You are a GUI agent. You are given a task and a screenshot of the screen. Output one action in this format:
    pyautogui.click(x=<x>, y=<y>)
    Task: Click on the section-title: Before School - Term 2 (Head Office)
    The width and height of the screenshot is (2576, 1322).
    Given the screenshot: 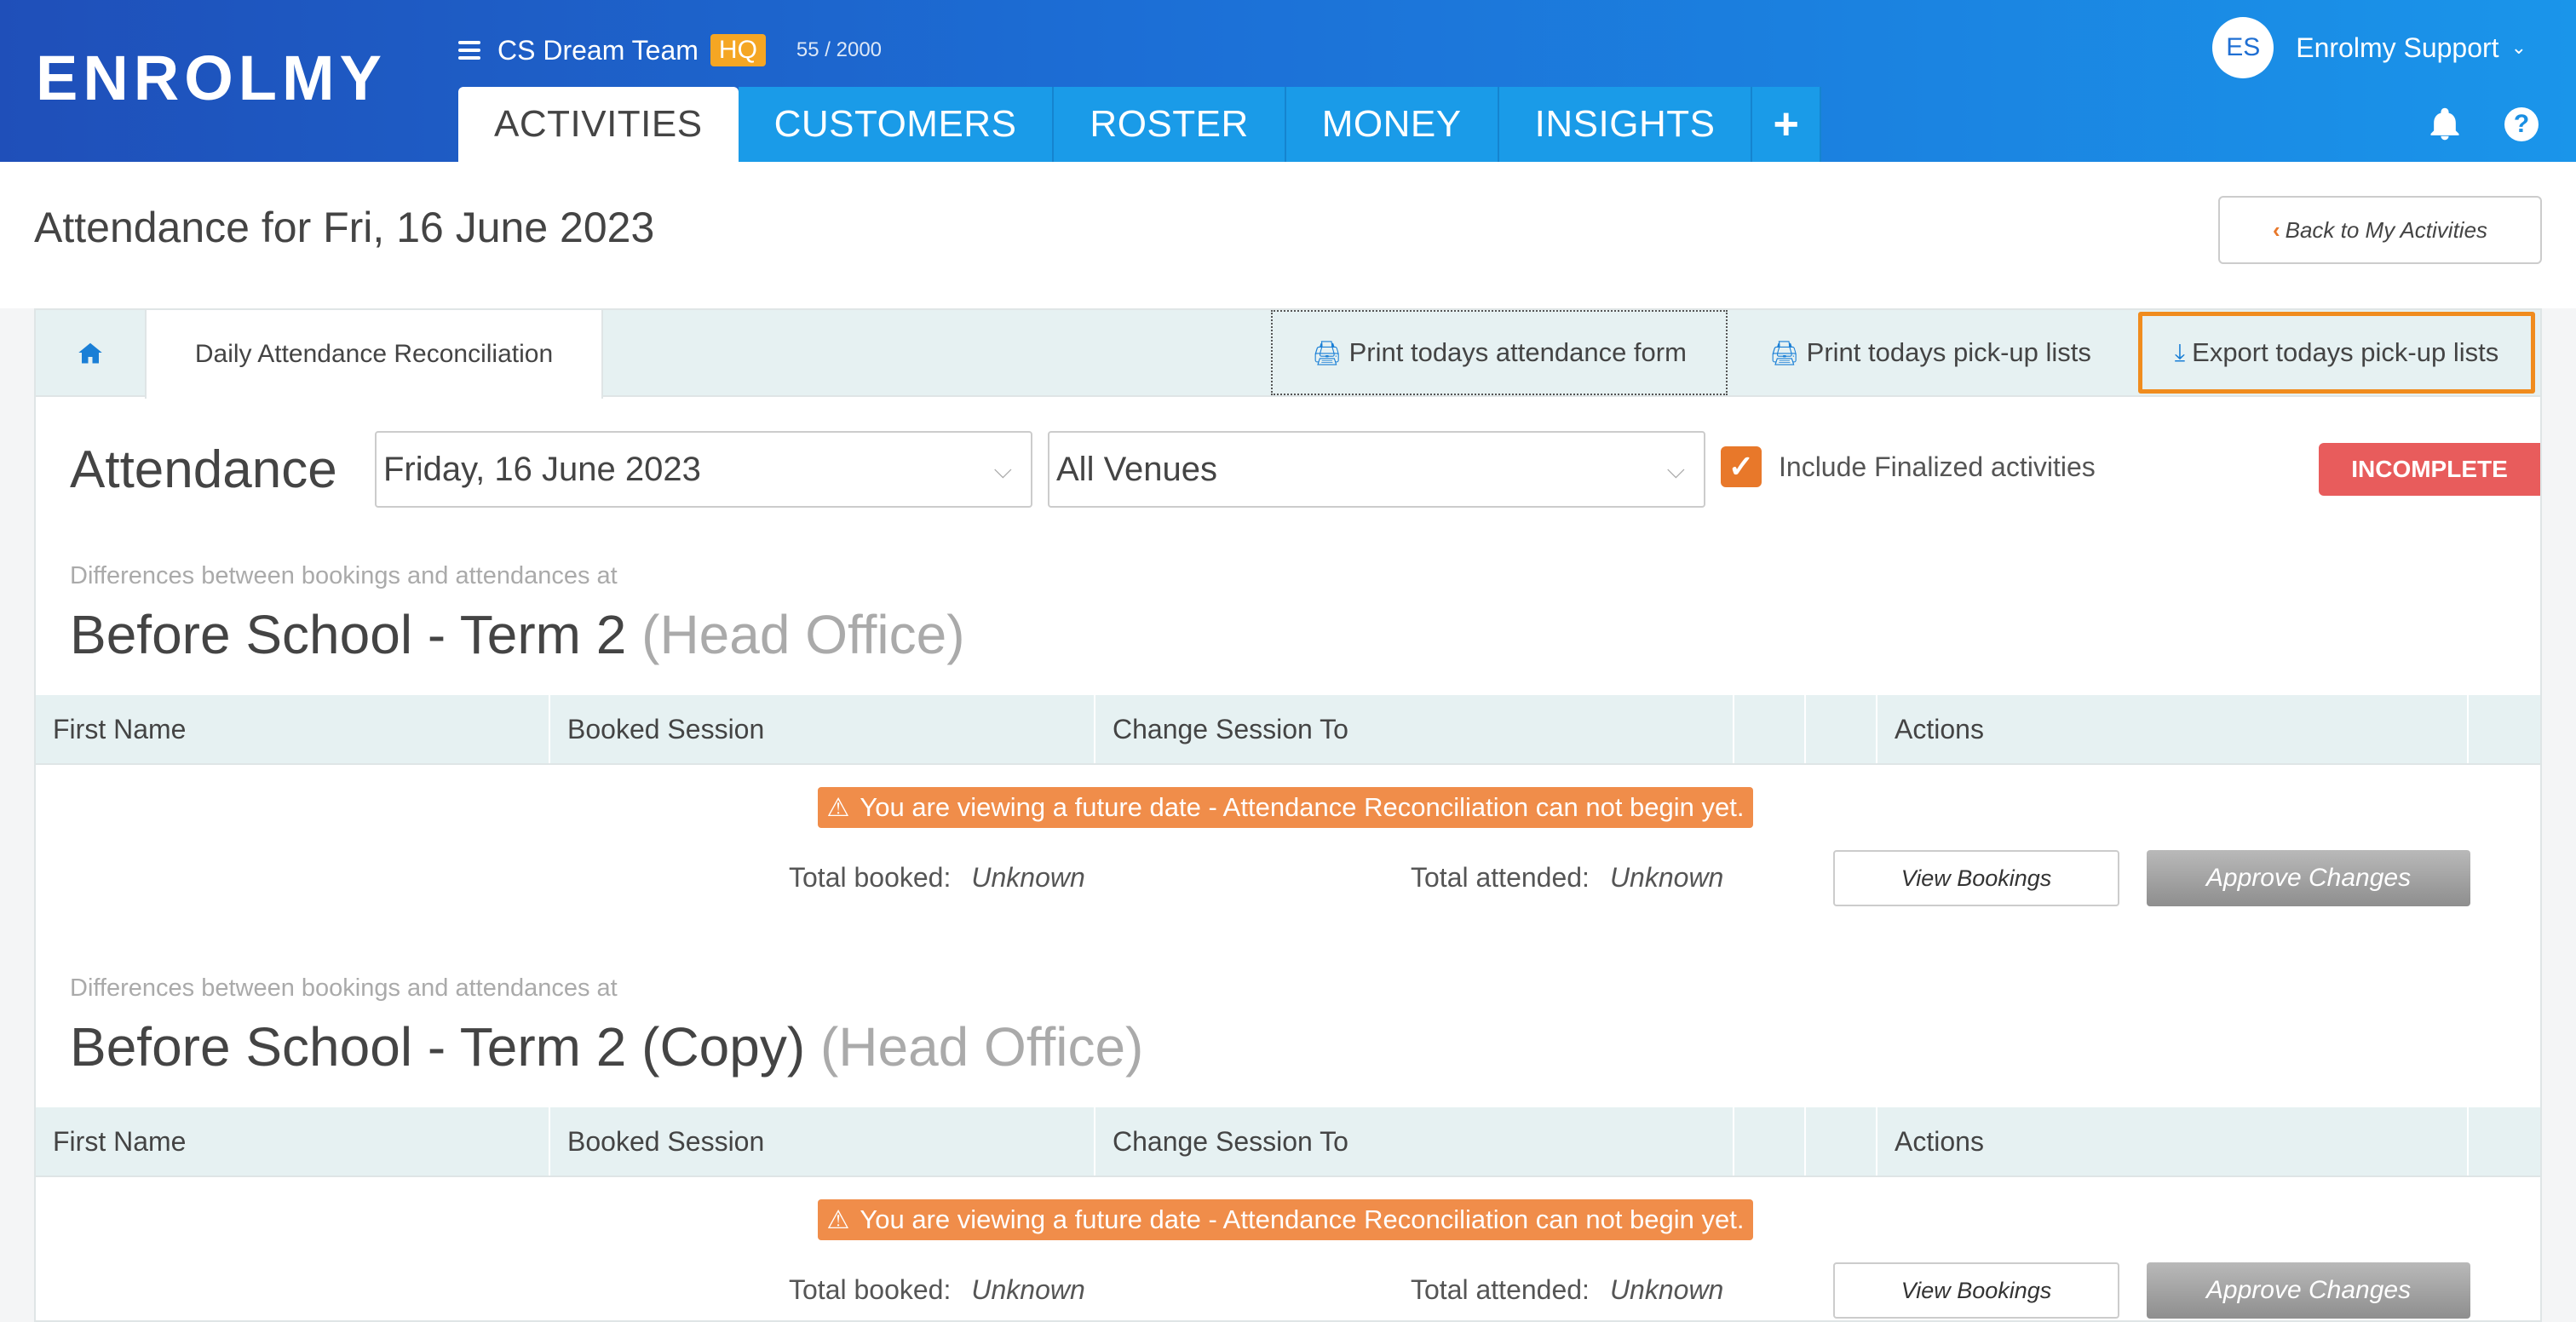 What is the action you would take?
    pyautogui.click(x=517, y=634)
    